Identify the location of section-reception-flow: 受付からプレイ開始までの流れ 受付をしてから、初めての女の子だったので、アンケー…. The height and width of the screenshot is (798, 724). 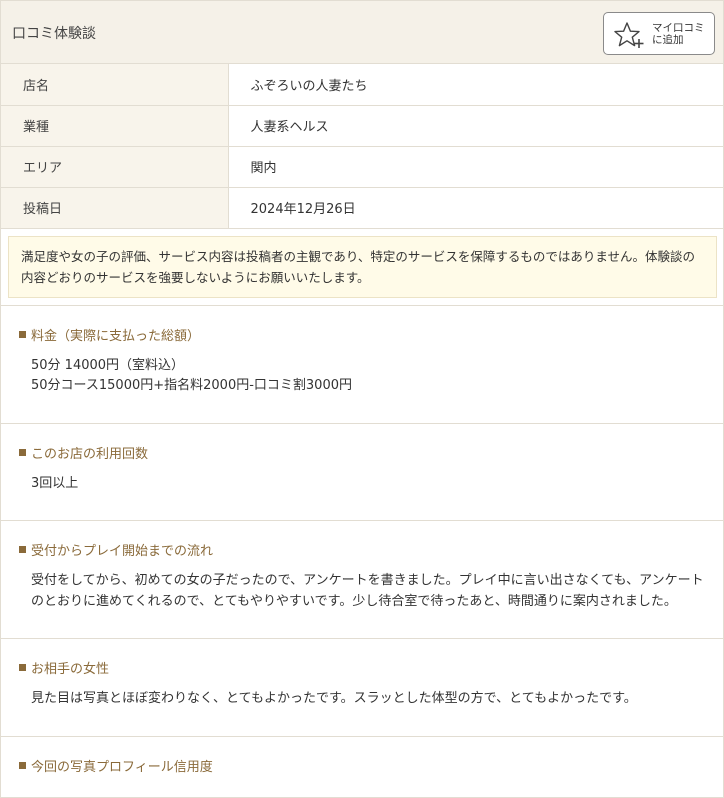
(362, 580).